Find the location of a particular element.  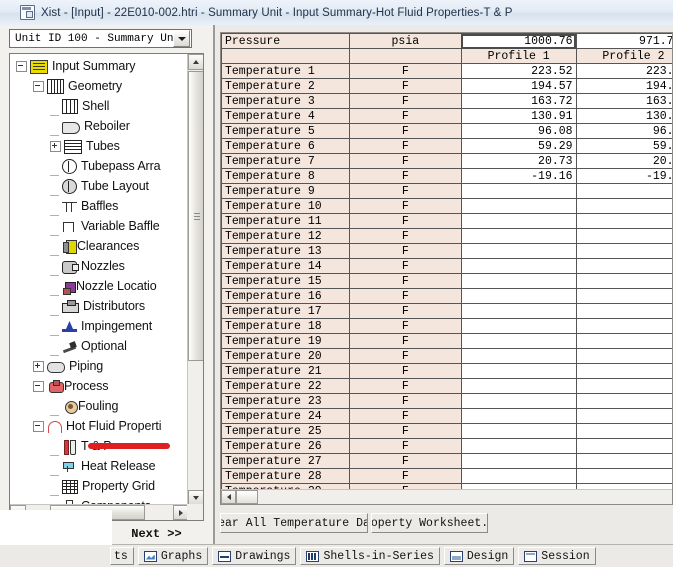

tree-item-property-grid: Property Grid is located at coordinates (99, 486).